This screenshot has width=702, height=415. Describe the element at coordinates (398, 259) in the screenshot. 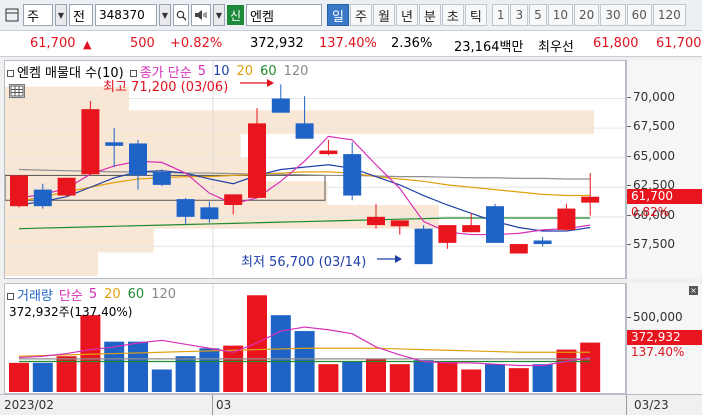

I see `low-arrow-head` at that location.